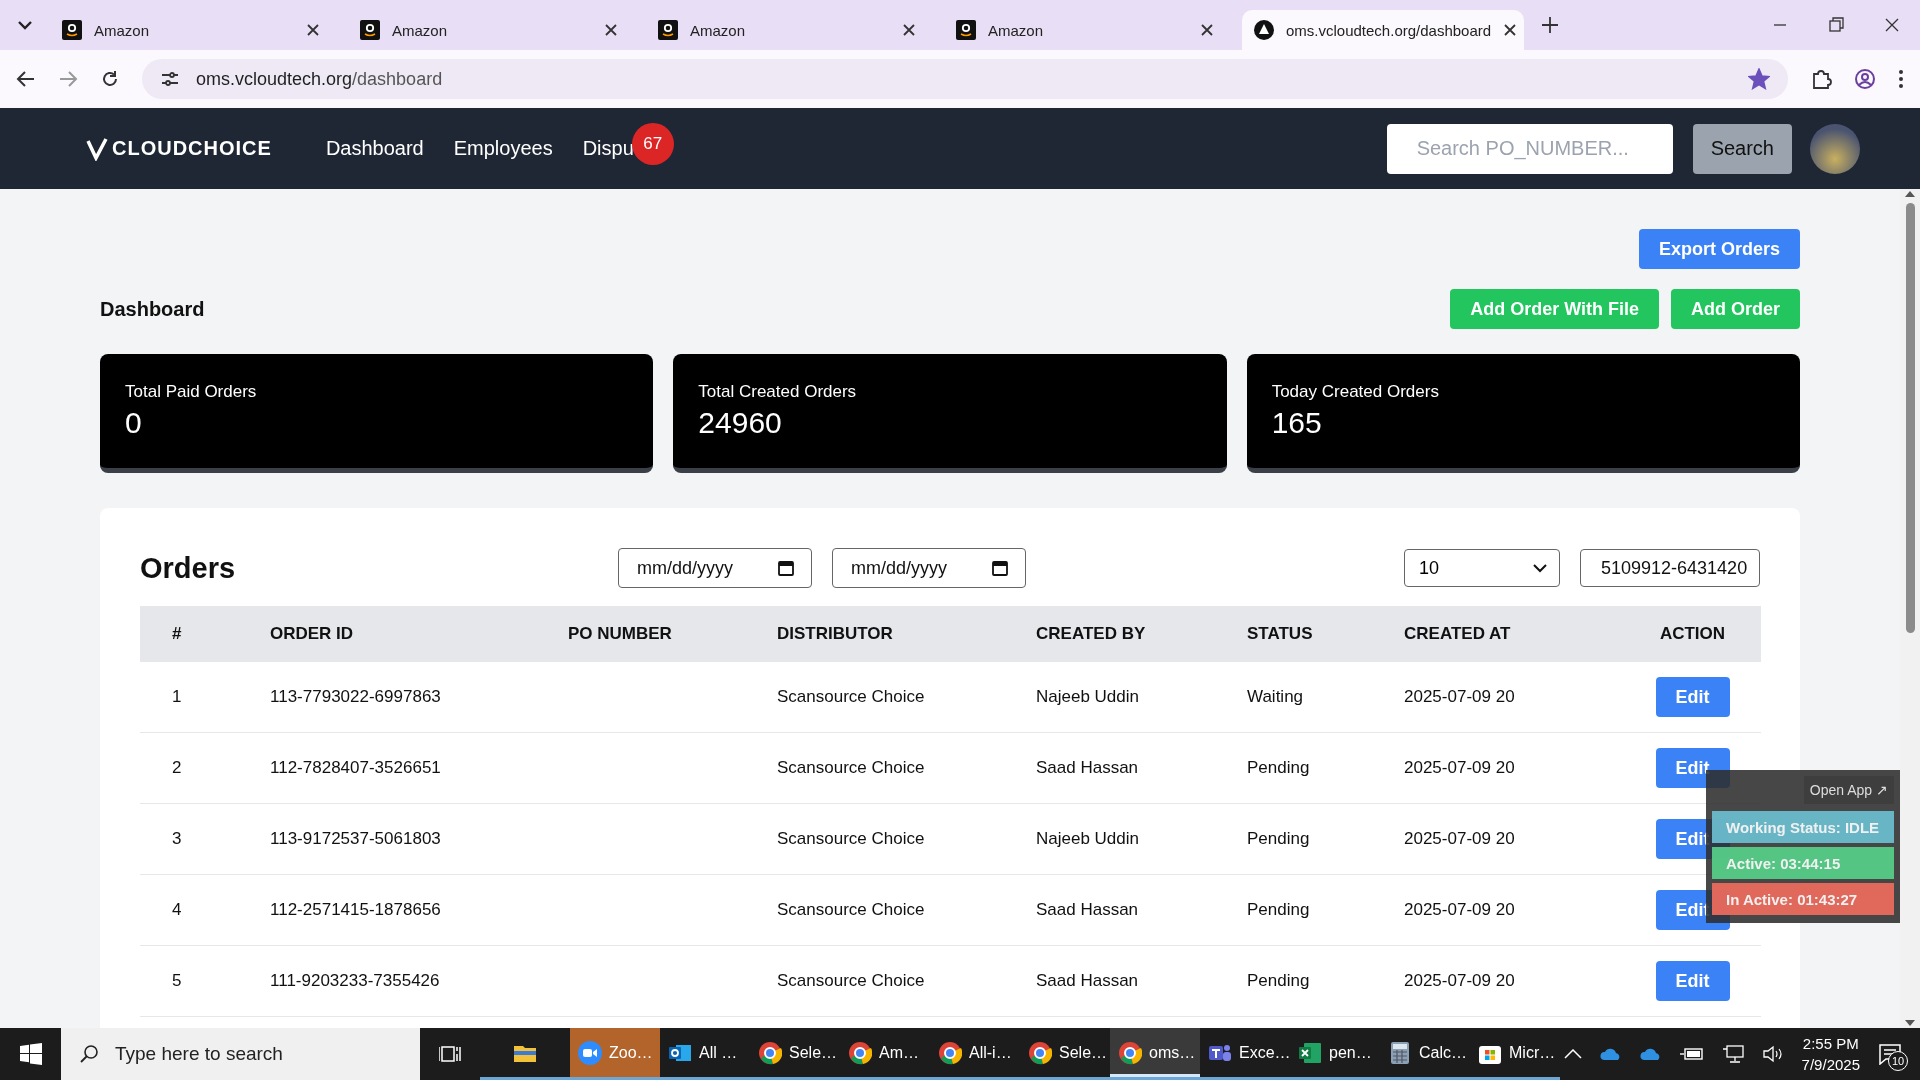  What do you see at coordinates (1835, 148) in the screenshot?
I see `avatar` at bounding box center [1835, 148].